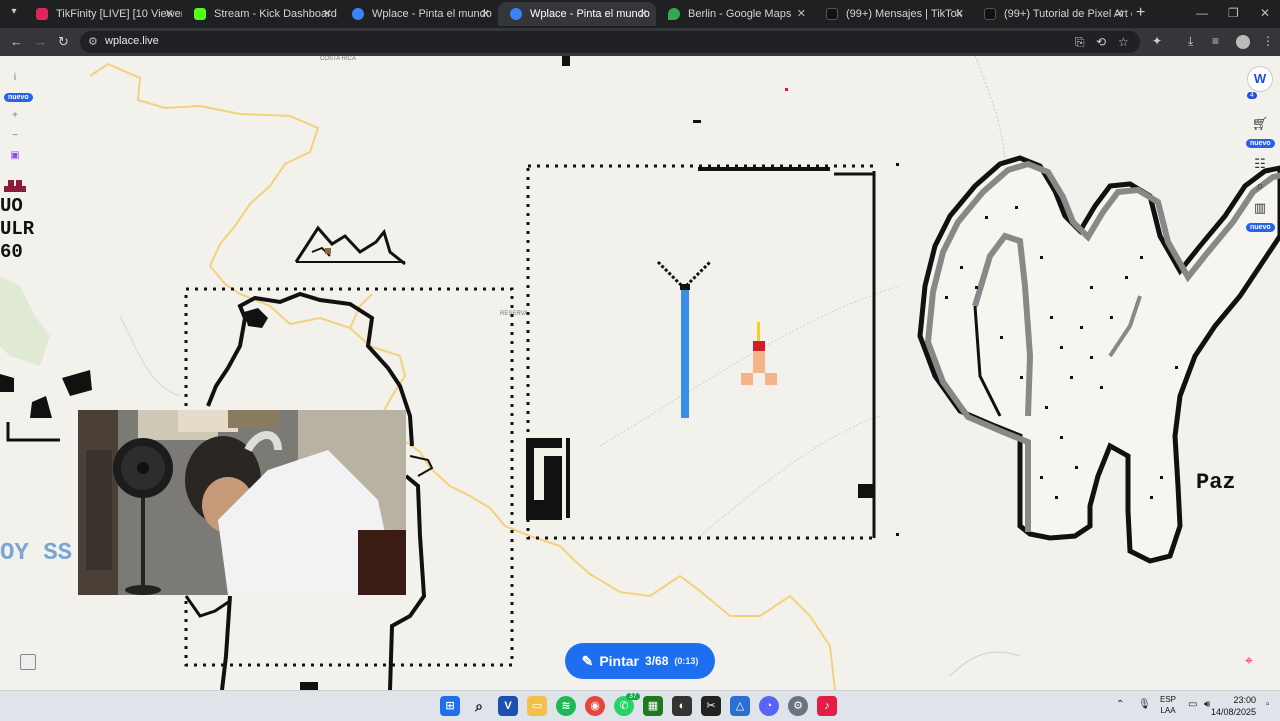  I want to click on map-label-costa-rica: COSTA RICA, so click(338, 59).